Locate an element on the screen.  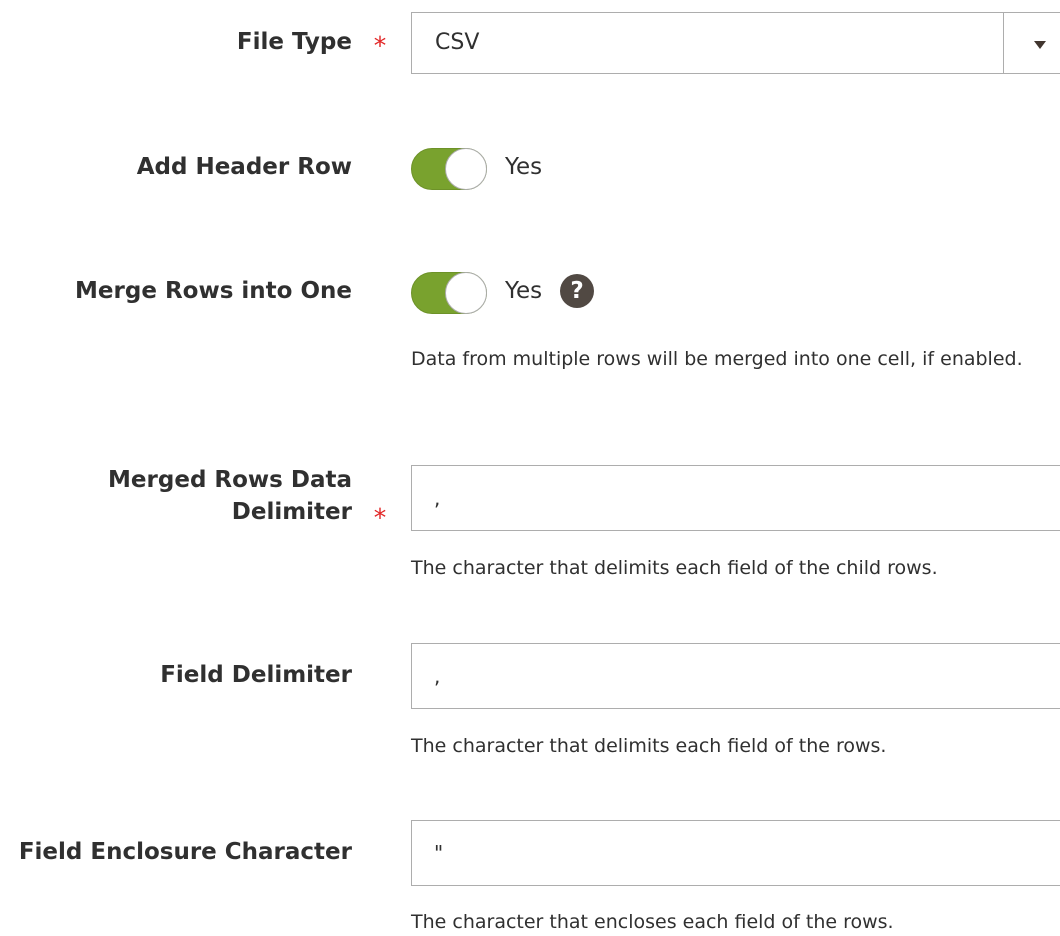
field-delimiter-input is located at coordinates (735, 676).